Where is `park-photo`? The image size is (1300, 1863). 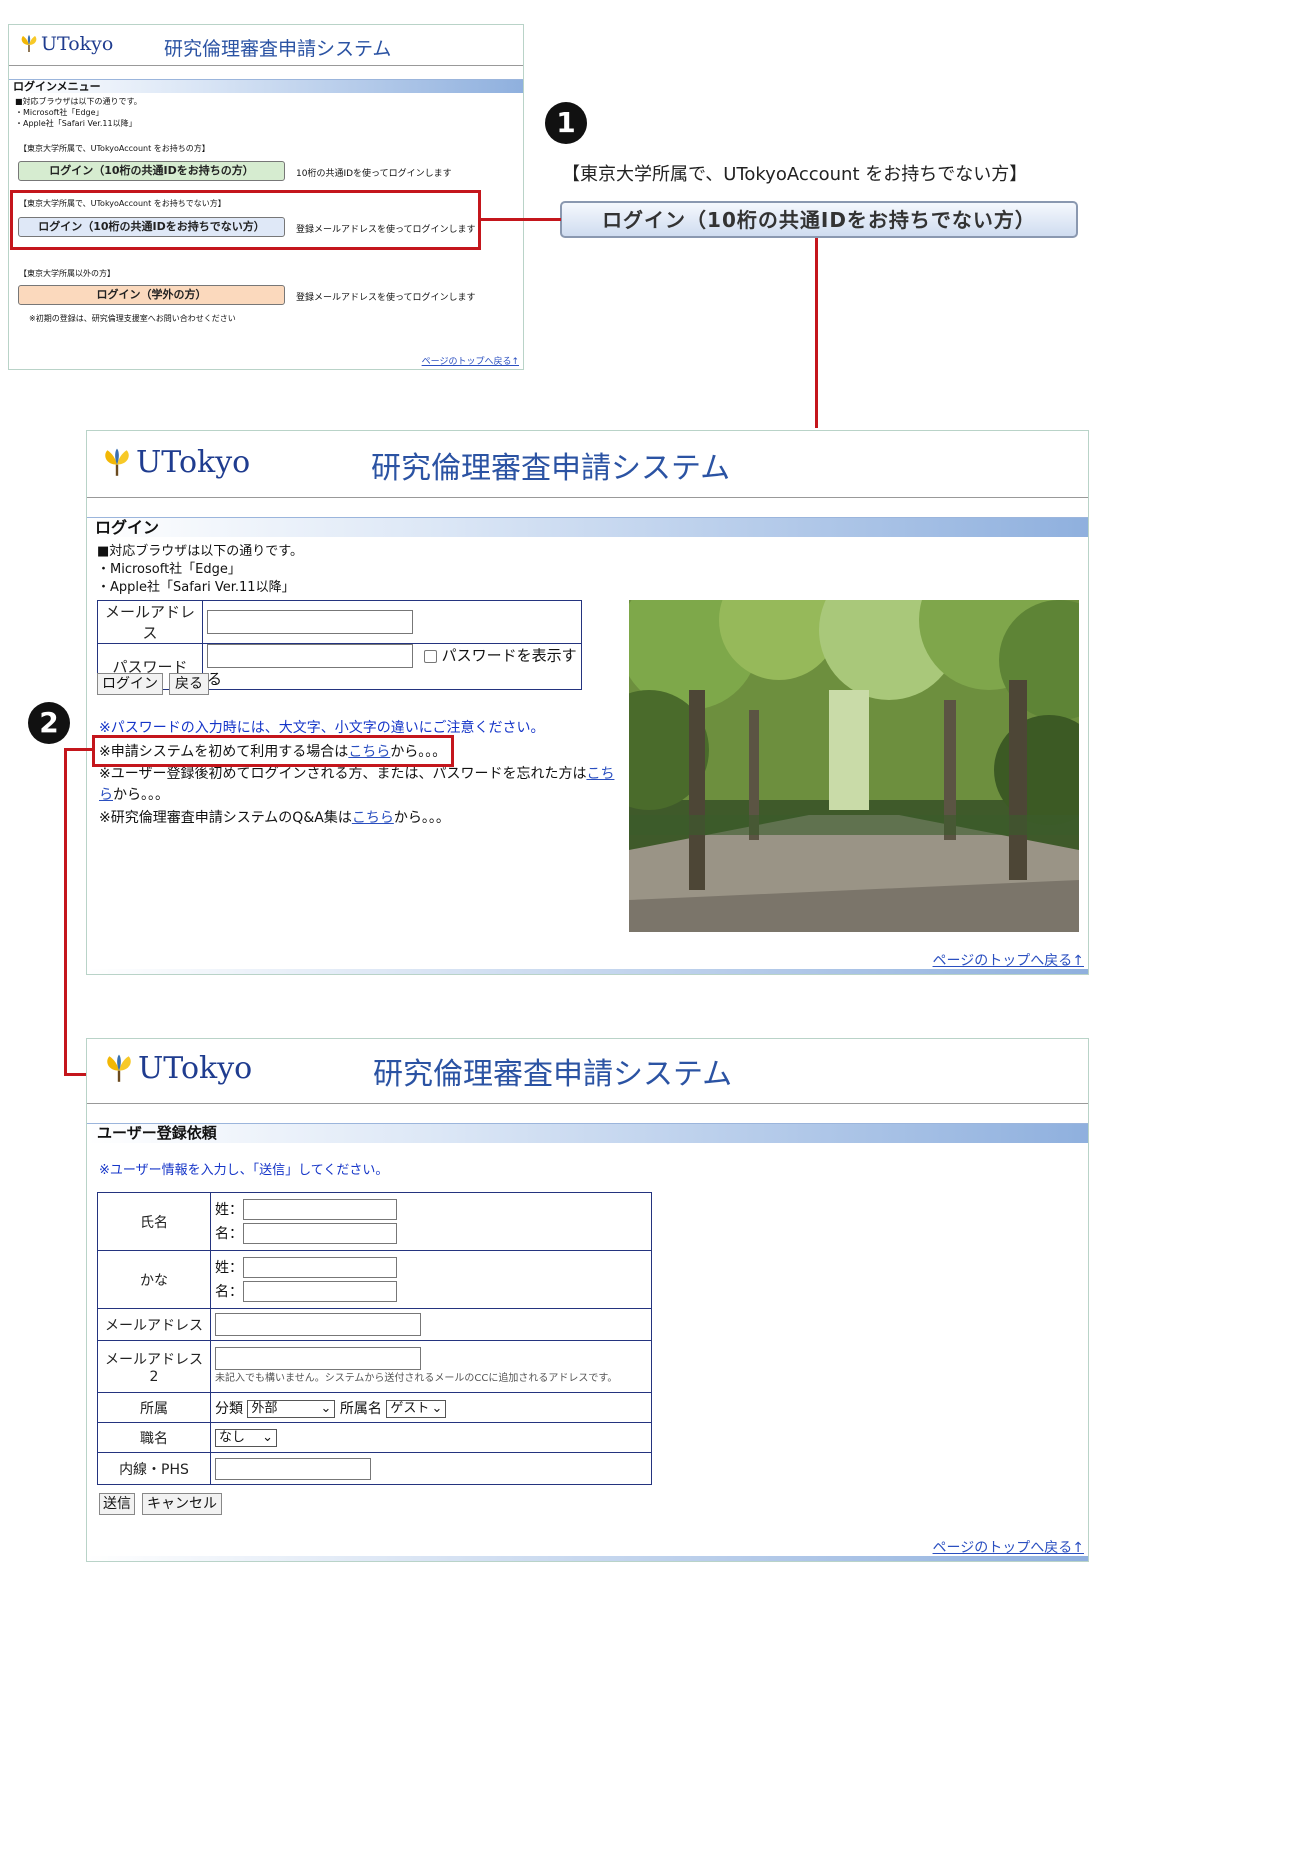 park-photo is located at coordinates (854, 766).